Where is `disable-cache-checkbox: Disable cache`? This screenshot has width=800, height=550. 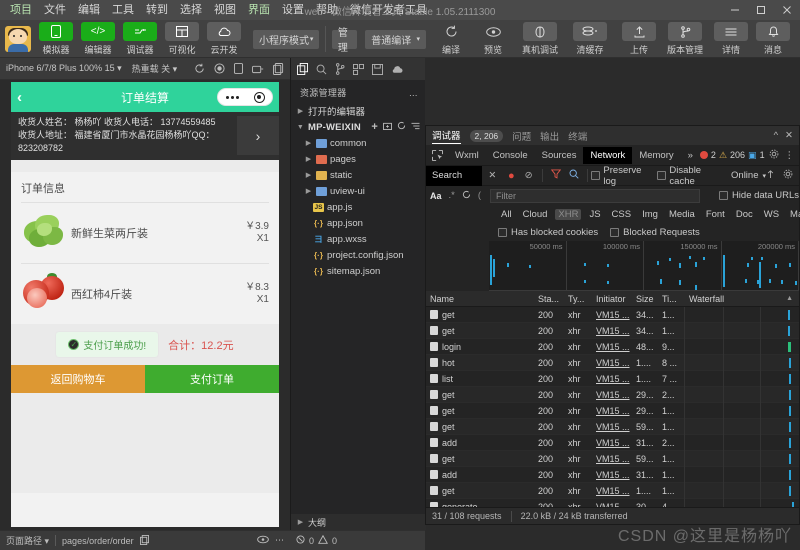 disable-cache-checkbox: Disable cache is located at coordinates (689, 176).